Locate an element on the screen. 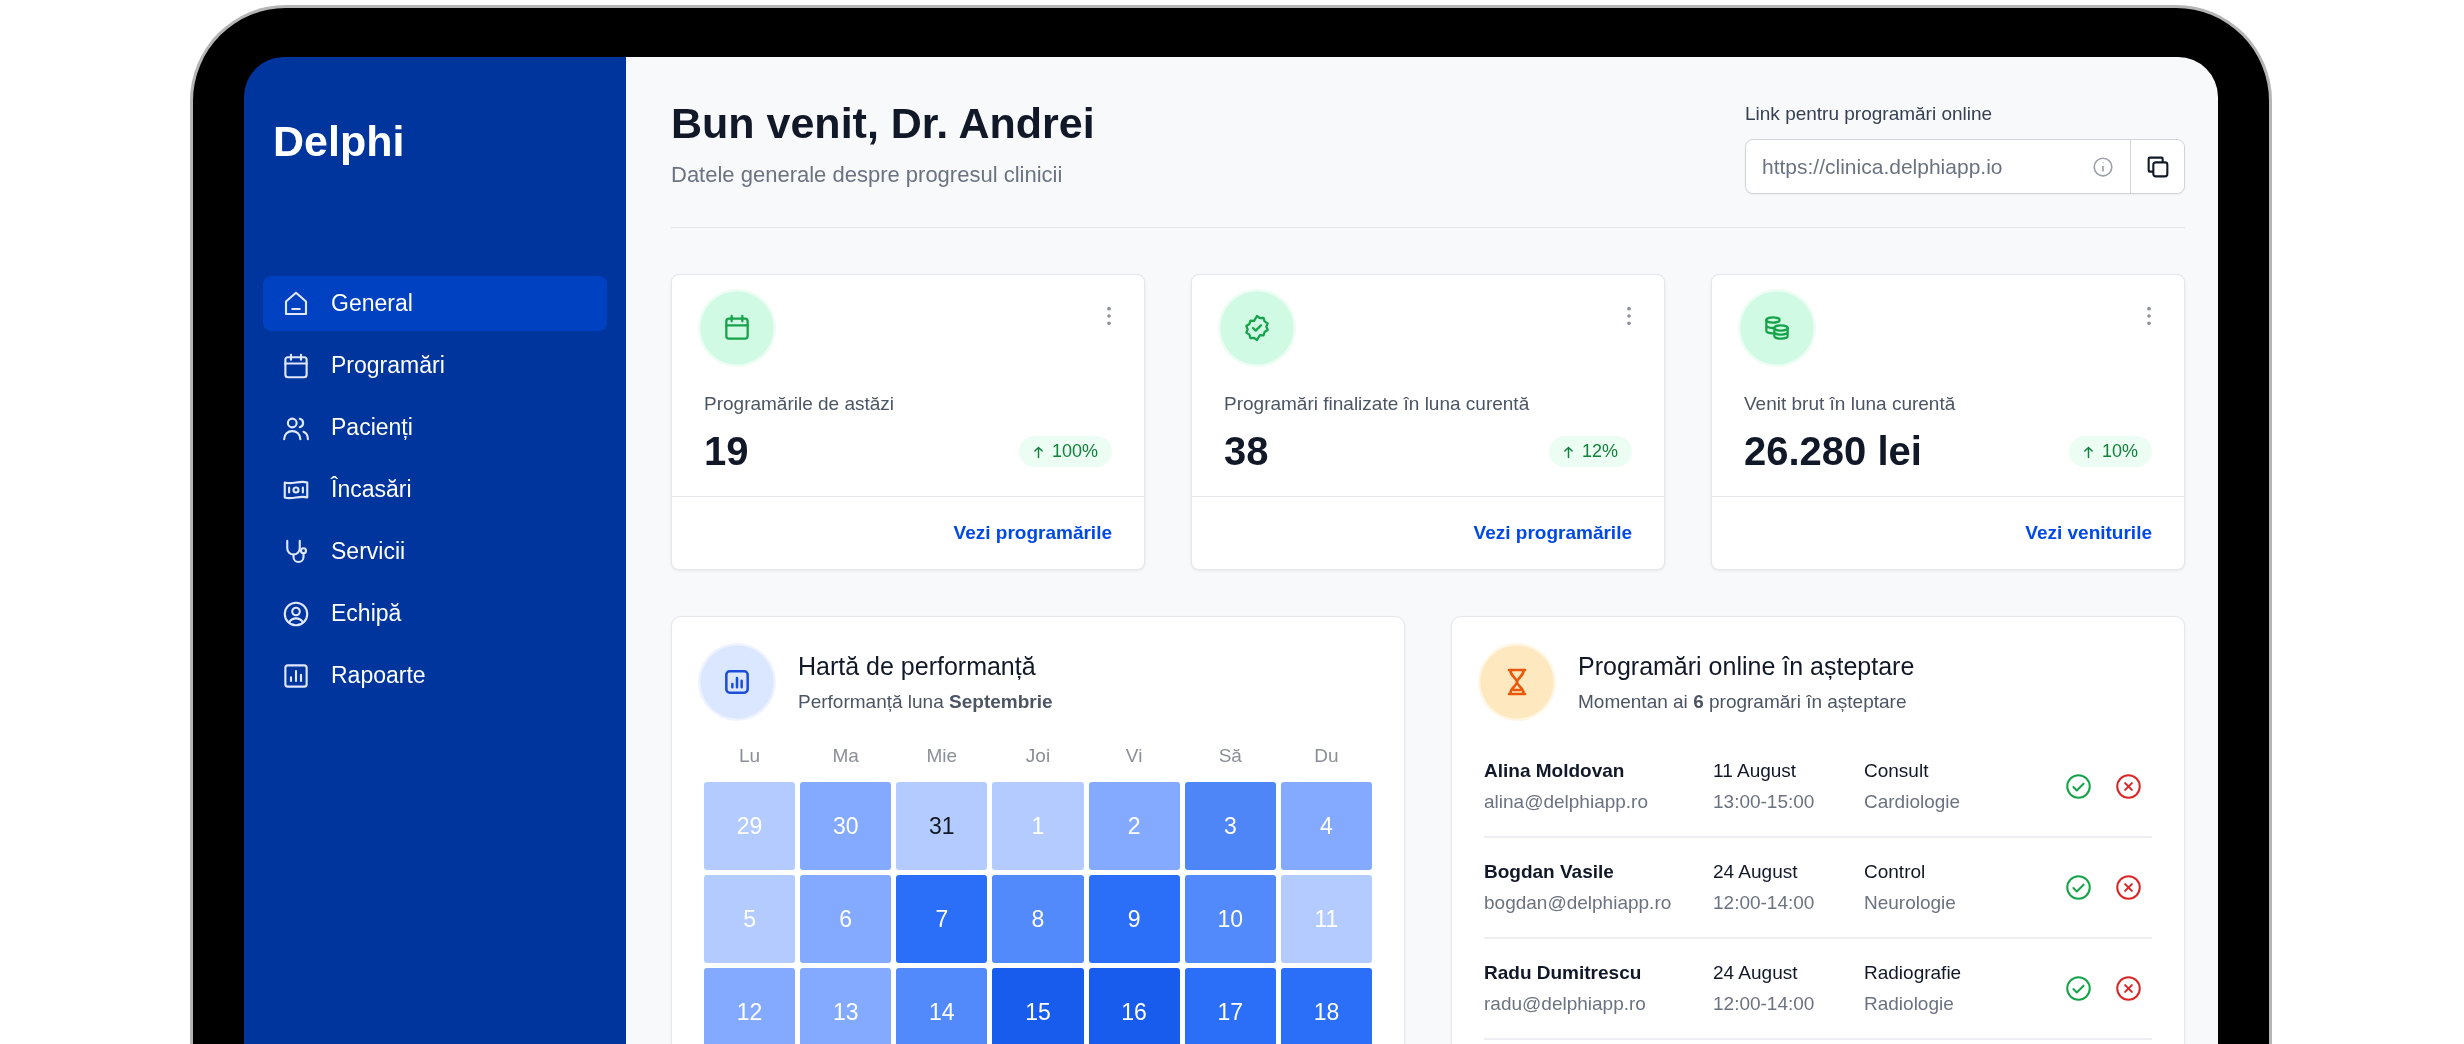  heatmap-cell: 6 is located at coordinates (846, 919).